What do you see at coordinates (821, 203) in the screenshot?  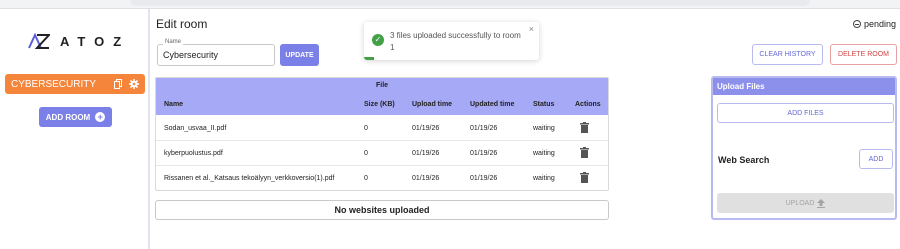 I see `upload-icon` at bounding box center [821, 203].